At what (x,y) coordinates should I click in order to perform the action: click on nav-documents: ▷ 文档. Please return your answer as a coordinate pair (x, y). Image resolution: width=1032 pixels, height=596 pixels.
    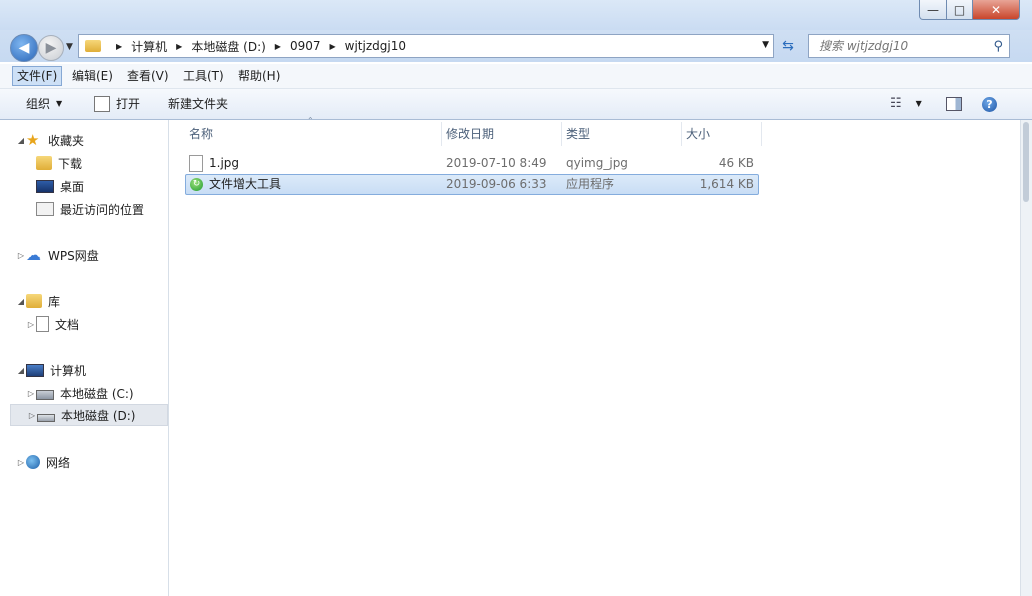
    Looking at the image, I should click on (52, 324).